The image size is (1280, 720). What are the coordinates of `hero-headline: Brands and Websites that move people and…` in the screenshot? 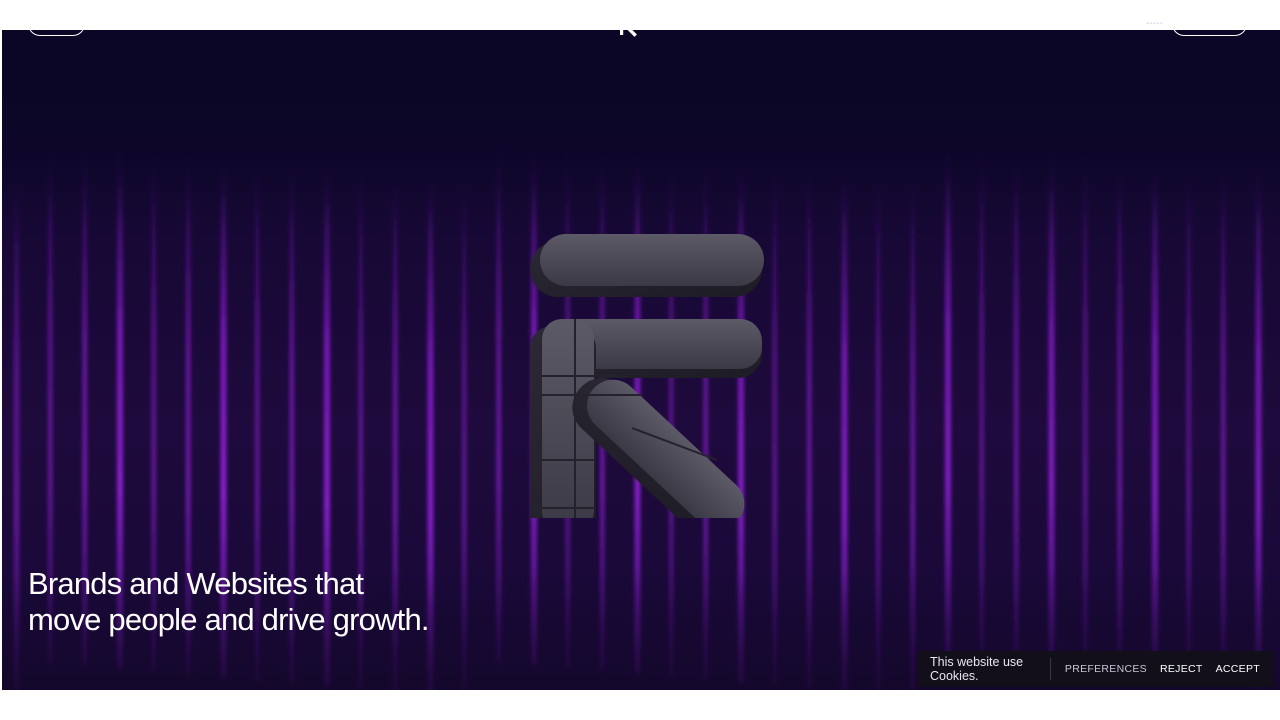 It's located at (229, 602).